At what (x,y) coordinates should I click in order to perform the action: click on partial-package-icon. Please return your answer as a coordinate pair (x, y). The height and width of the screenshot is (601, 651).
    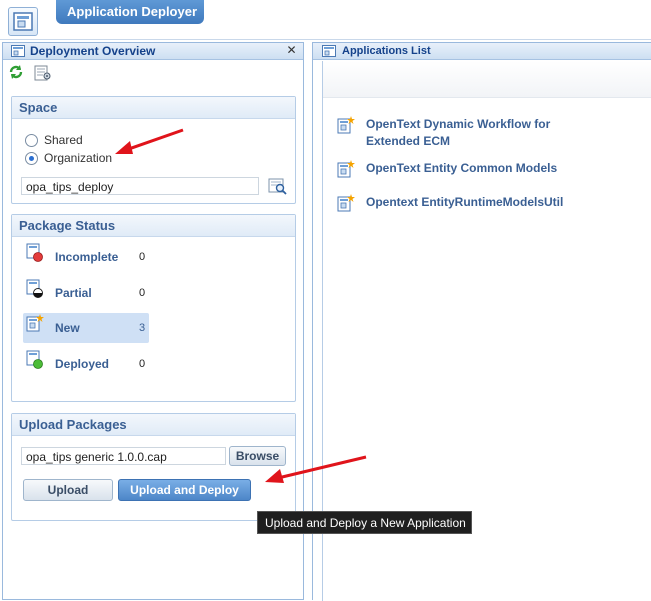
    Looking at the image, I should click on (35, 289).